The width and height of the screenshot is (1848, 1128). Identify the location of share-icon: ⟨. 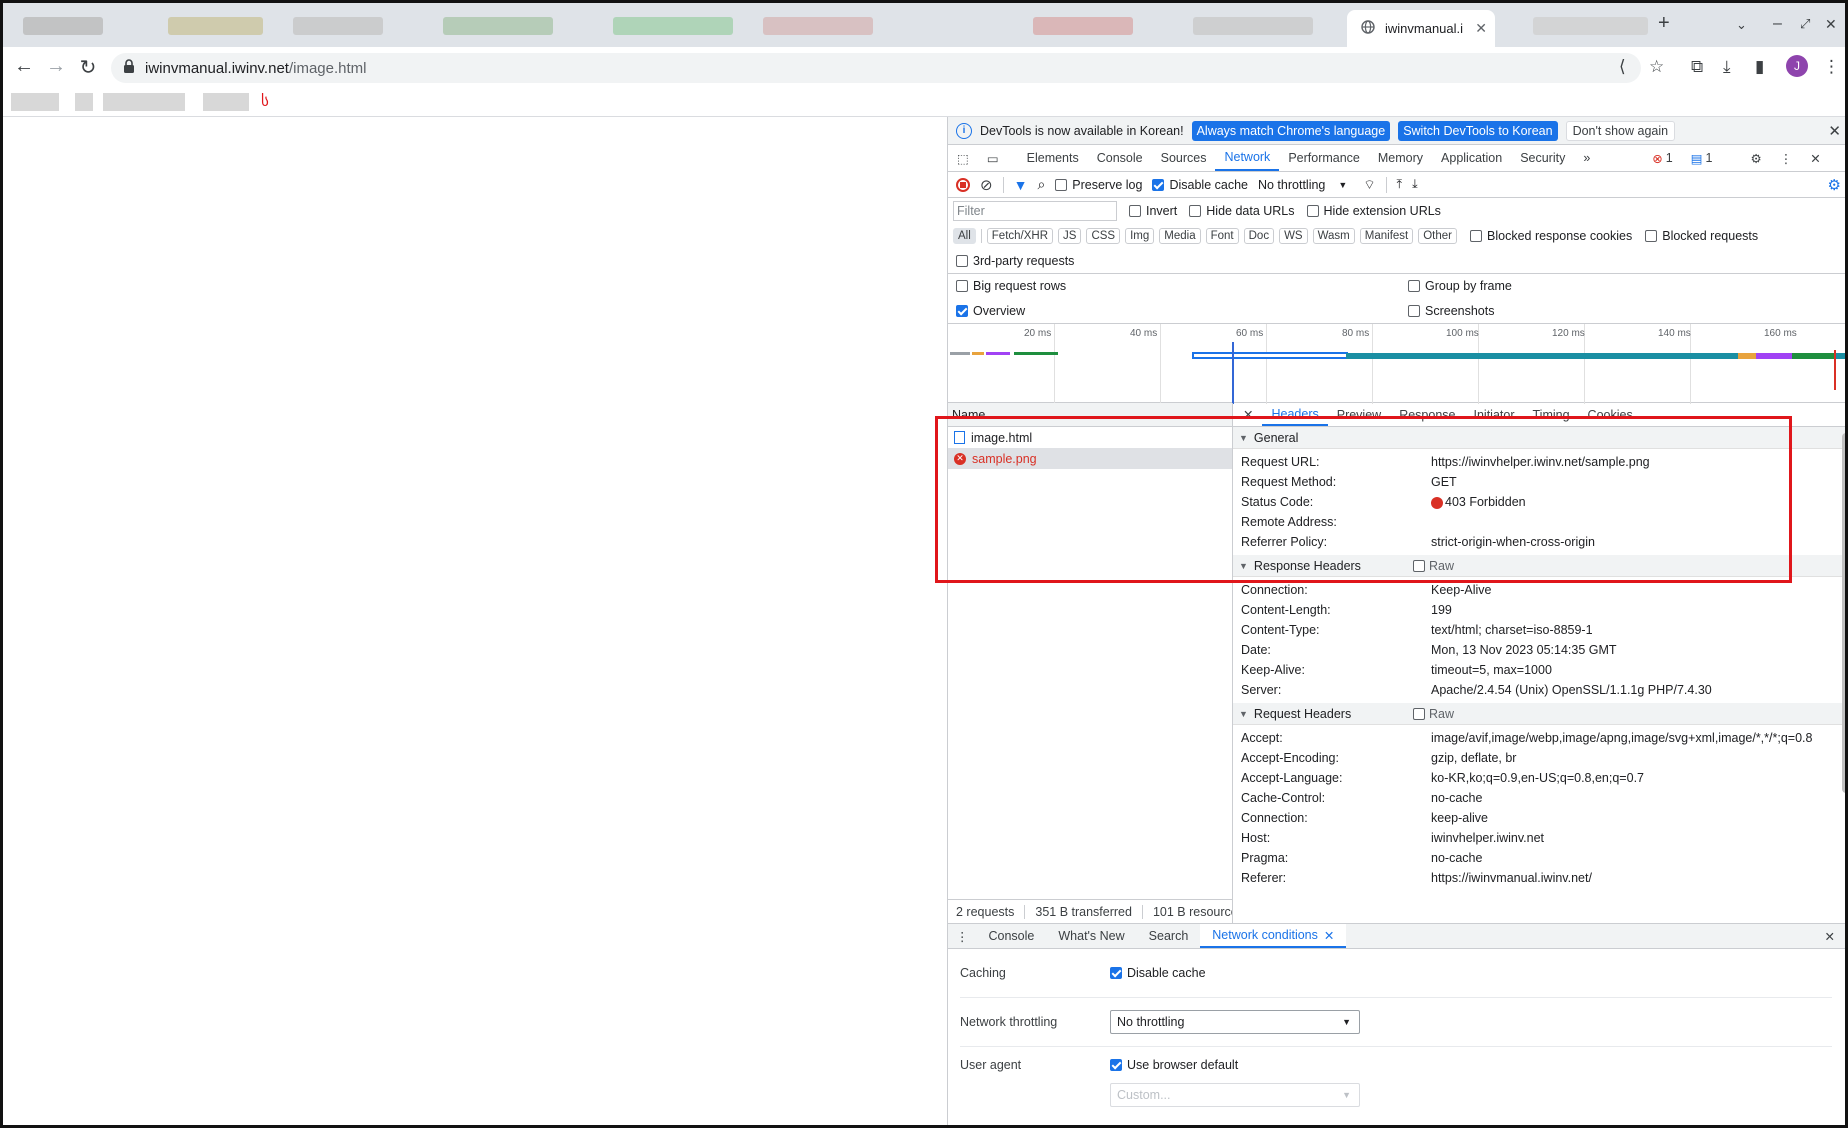
(1622, 67).